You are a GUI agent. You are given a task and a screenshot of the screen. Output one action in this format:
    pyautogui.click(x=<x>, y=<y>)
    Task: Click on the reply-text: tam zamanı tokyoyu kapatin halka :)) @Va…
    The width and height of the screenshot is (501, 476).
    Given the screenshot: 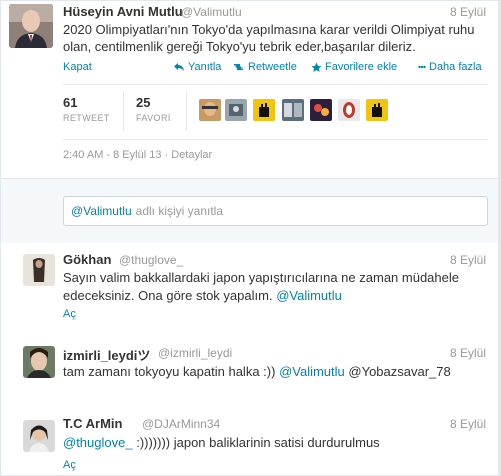 What is the action you would take?
    pyautogui.click(x=273, y=372)
    